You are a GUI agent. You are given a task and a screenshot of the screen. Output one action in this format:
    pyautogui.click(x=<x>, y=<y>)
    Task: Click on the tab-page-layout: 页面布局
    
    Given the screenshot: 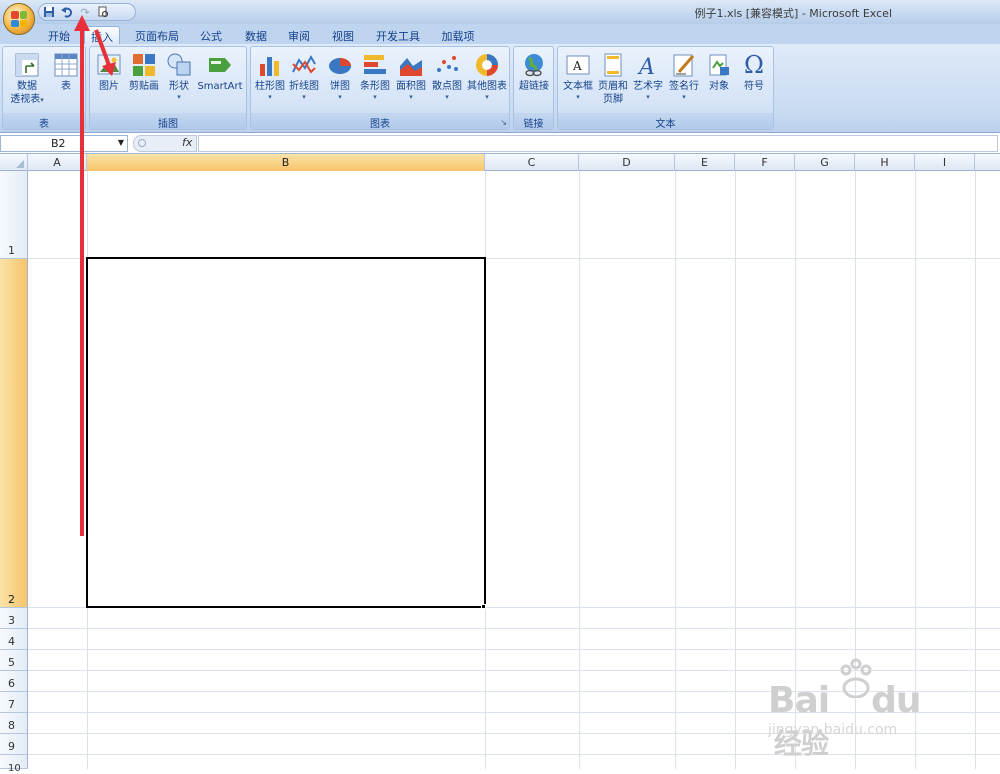 What is the action you would take?
    pyautogui.click(x=157, y=35)
    